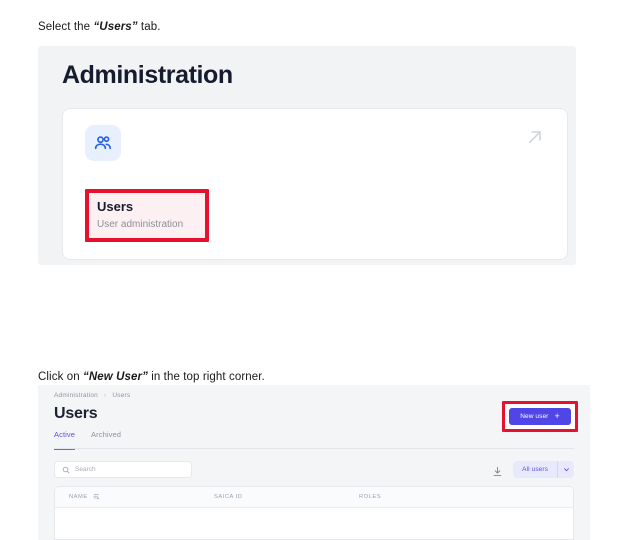 The height and width of the screenshot is (540, 642). Describe the element at coordinates (149, 27) in the screenshot. I see `instruction-step-1-suffix: tab.` at that location.